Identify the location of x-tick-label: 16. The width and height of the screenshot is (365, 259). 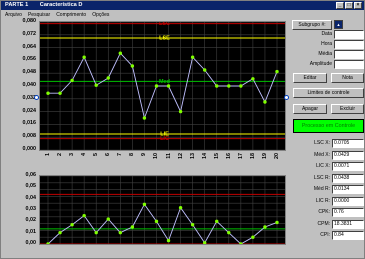
(228, 156).